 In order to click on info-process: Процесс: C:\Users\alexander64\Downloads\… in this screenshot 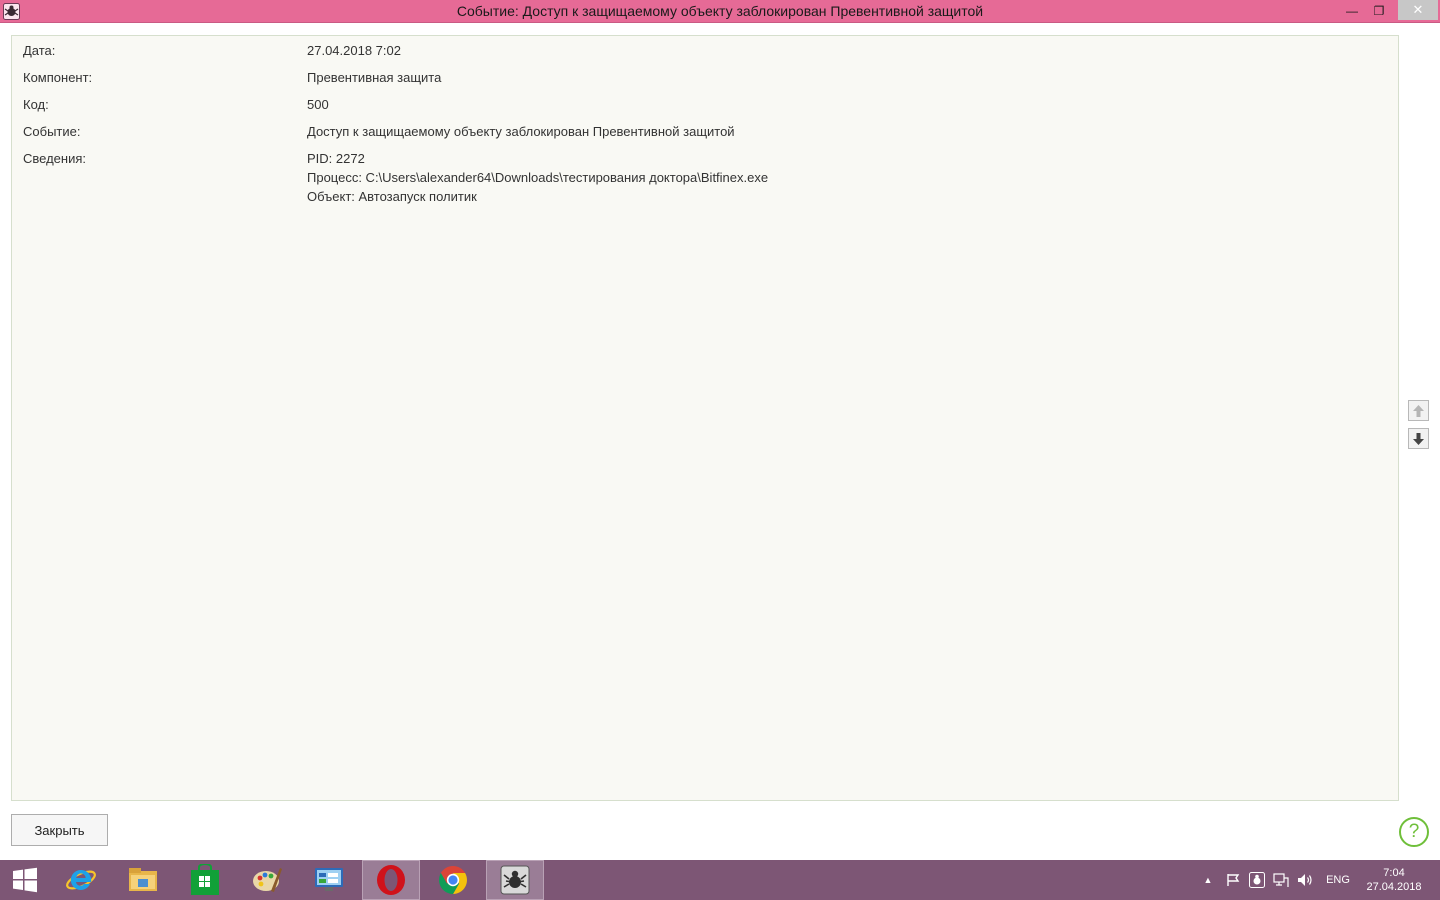, I will do `click(538, 177)`.